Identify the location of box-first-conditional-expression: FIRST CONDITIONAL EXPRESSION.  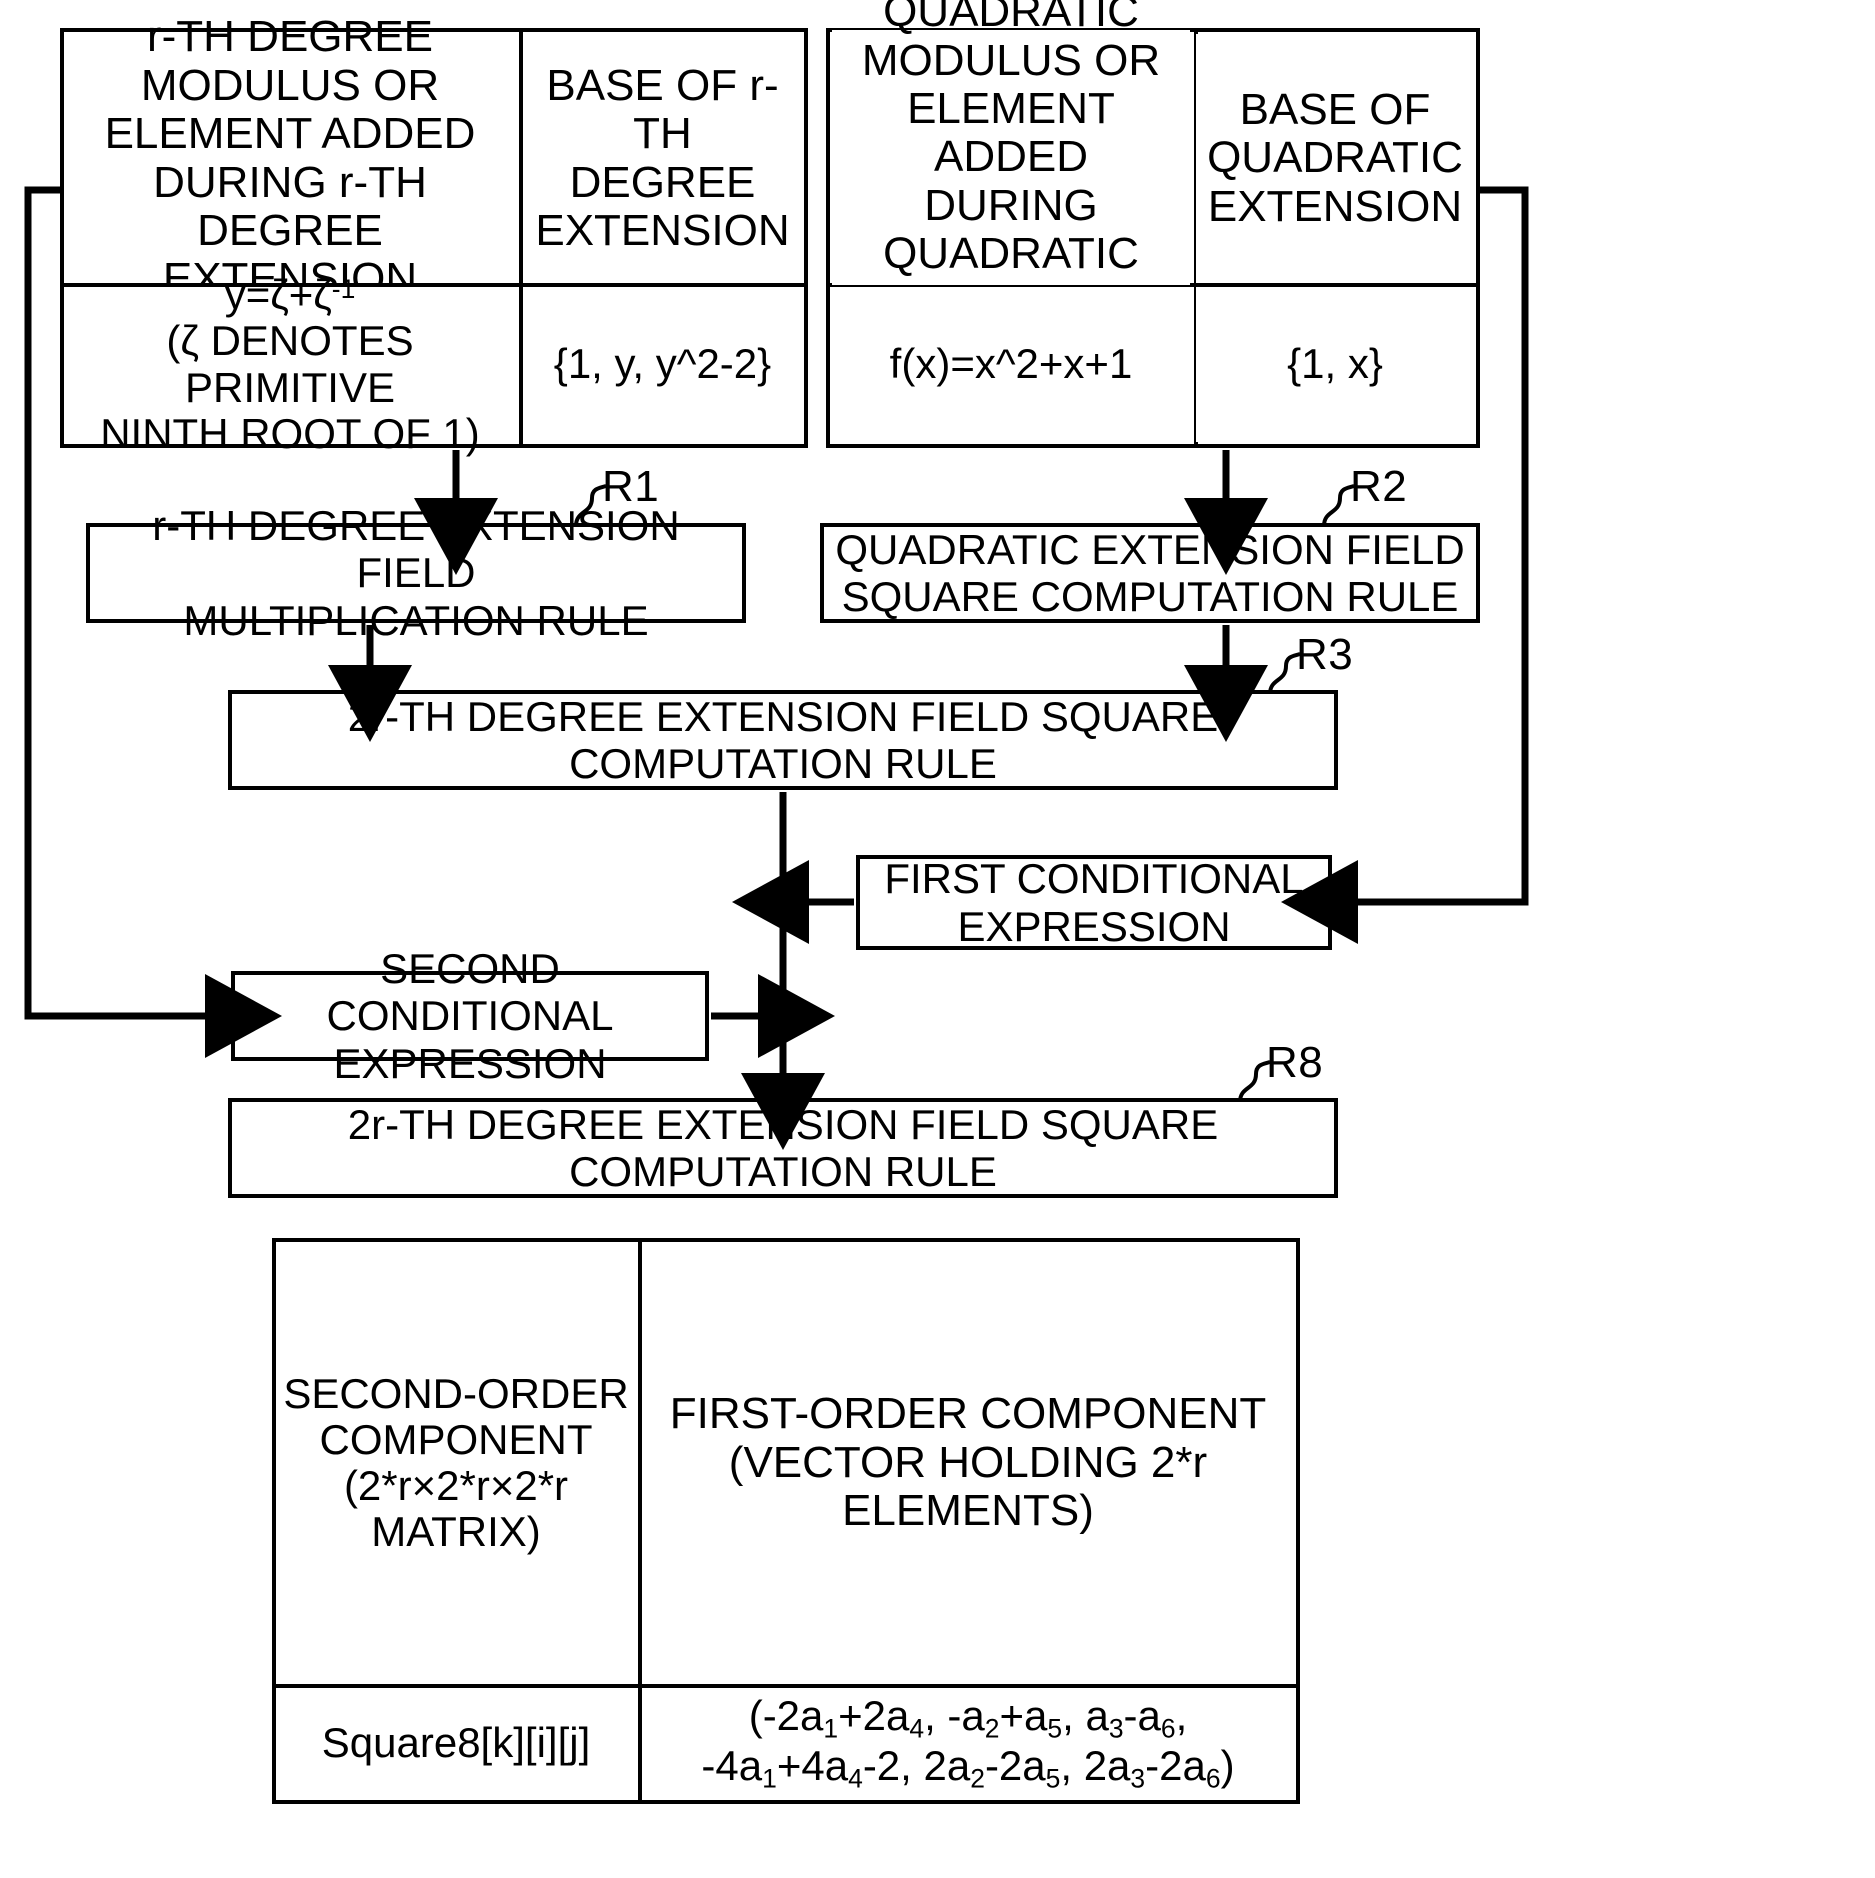
(1094, 902).